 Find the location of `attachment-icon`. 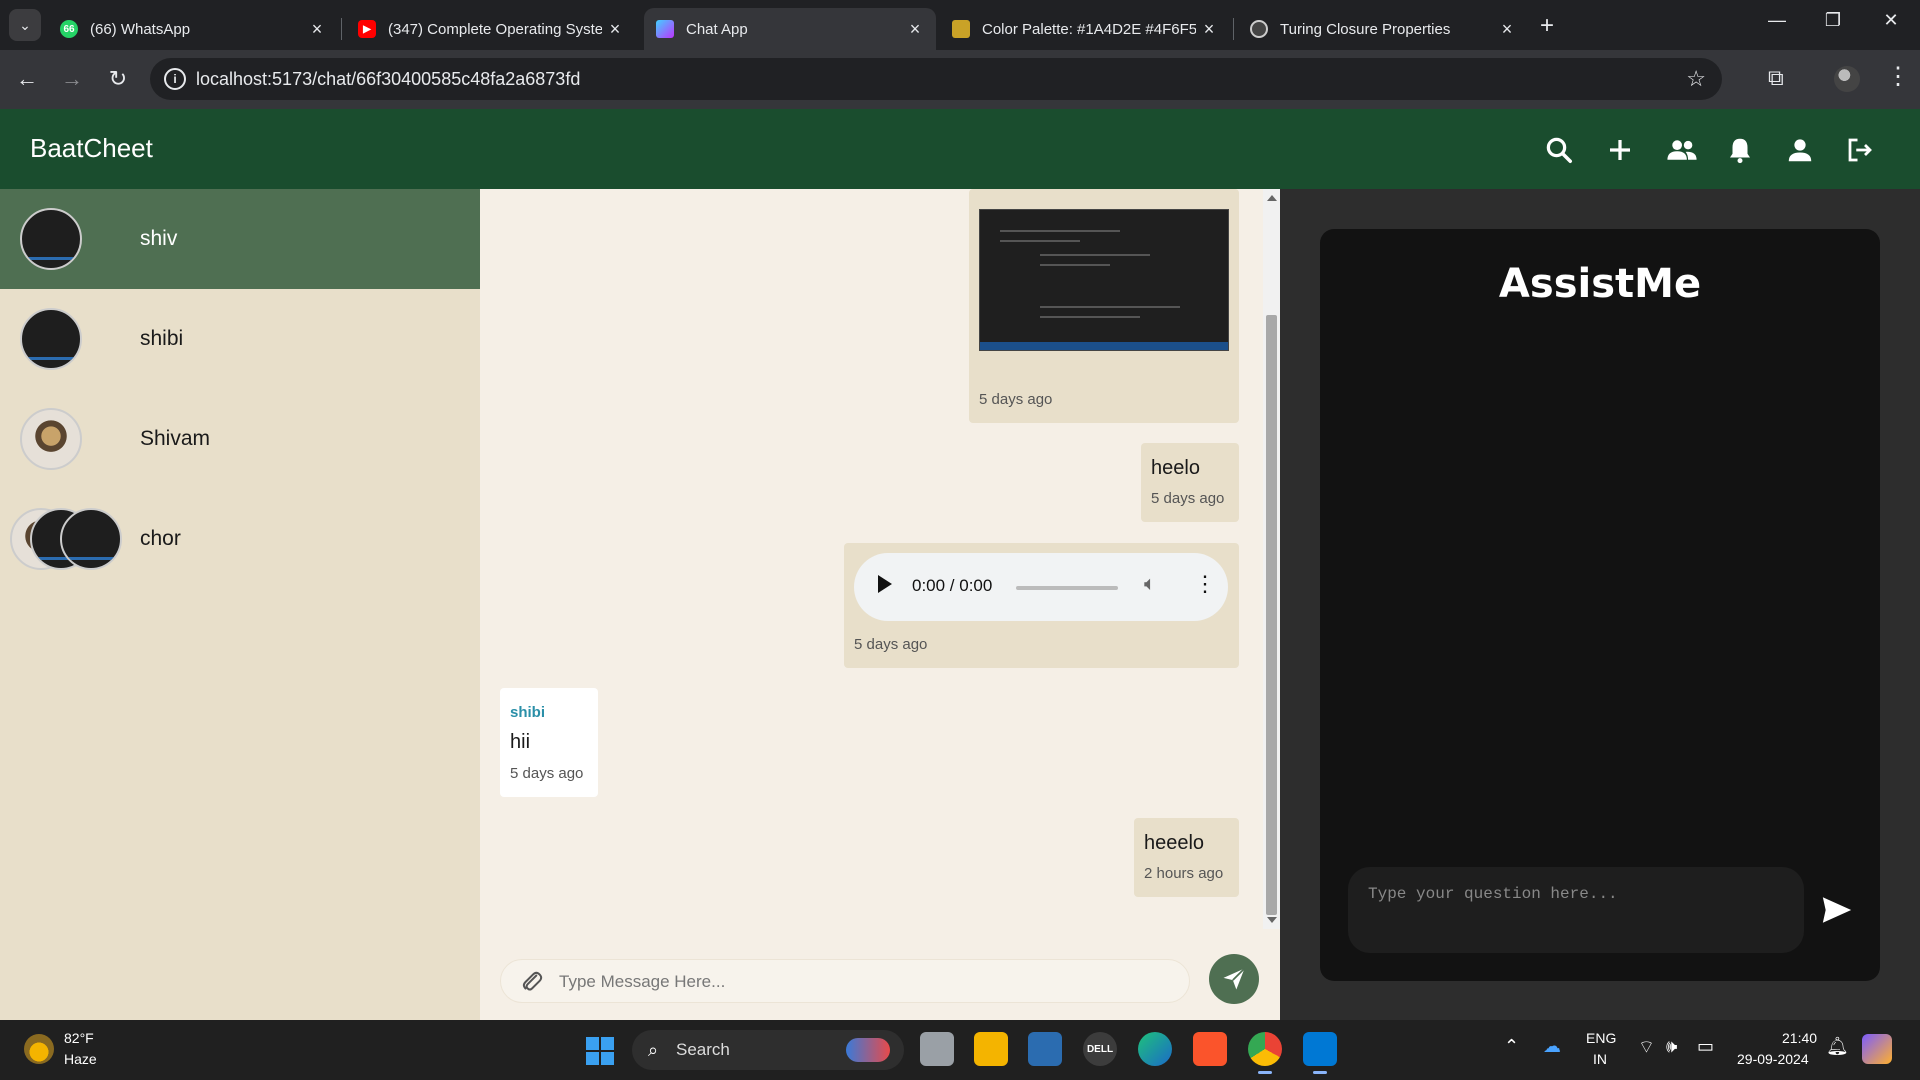

attachment-icon is located at coordinates (532, 982).